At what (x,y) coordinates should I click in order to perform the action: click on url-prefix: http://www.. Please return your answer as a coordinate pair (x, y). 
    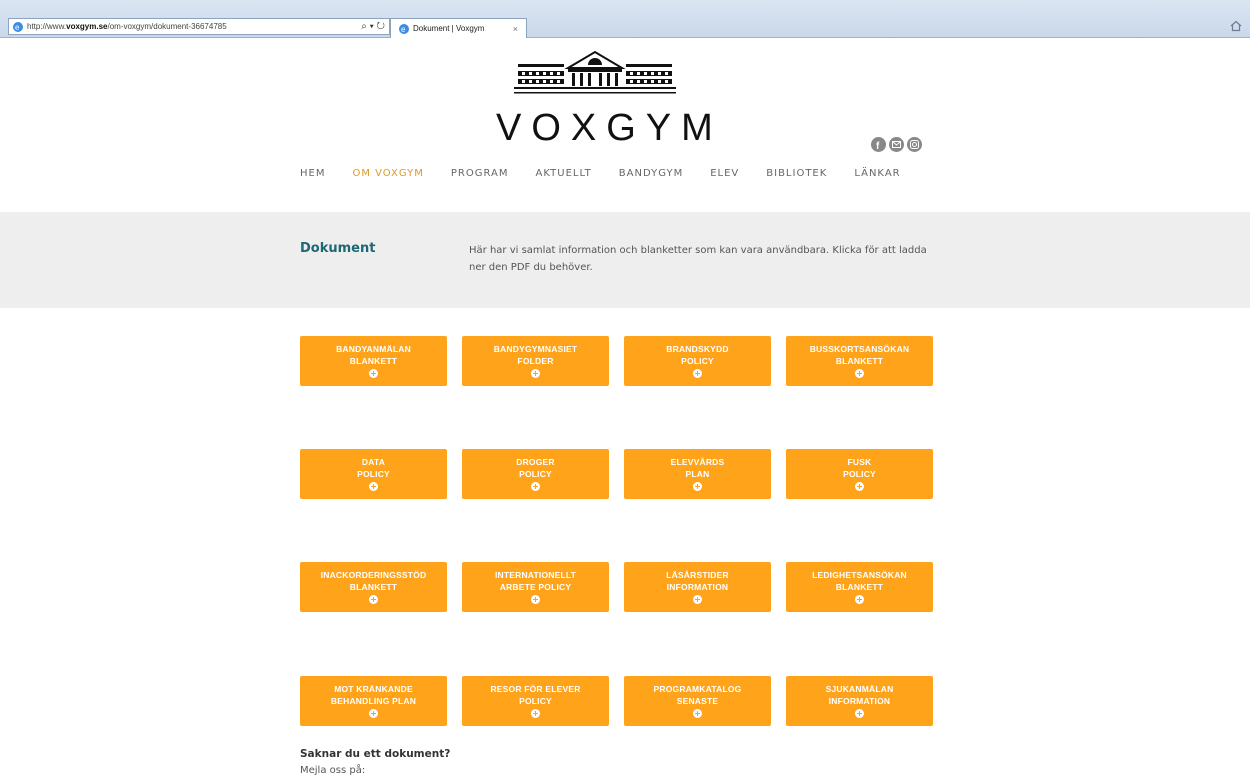
    Looking at the image, I should click on (47, 26).